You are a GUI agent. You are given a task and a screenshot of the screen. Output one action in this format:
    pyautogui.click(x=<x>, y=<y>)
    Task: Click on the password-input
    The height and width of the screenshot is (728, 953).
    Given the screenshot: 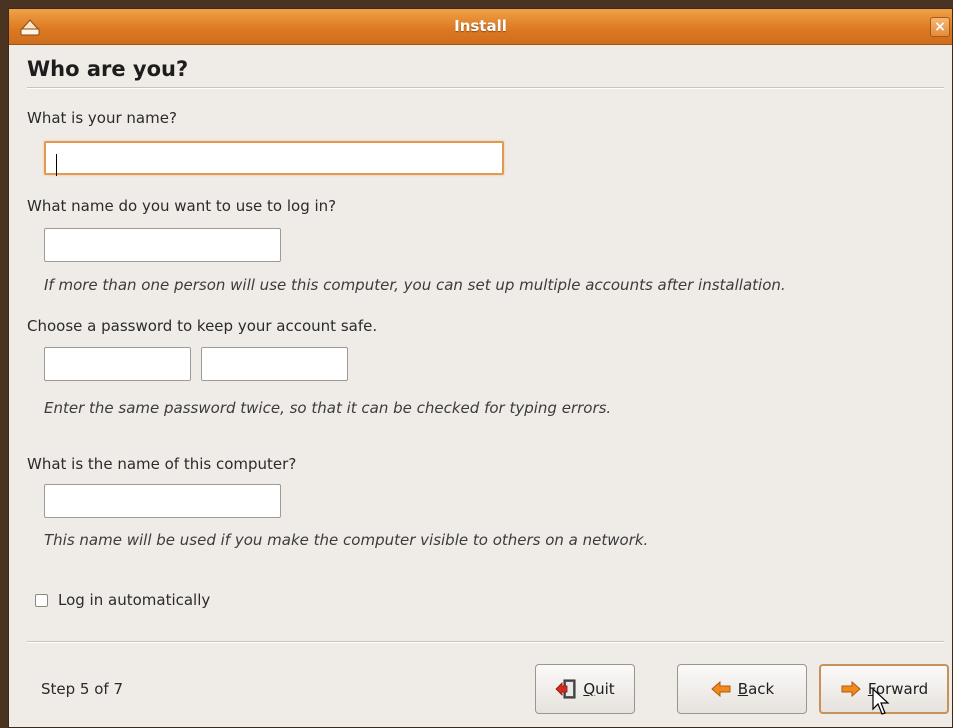 What is the action you would take?
    pyautogui.click(x=117, y=364)
    